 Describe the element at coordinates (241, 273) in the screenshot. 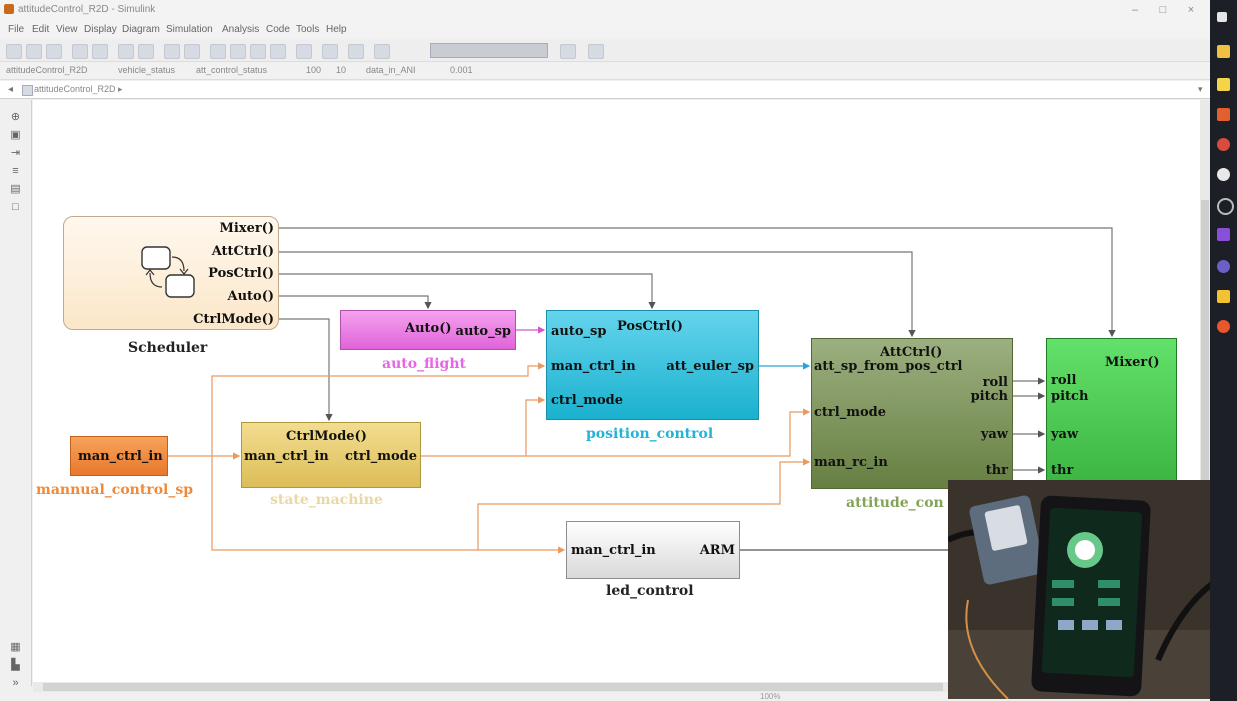

I see `port-posctrl-call: PosCtrl()` at that location.